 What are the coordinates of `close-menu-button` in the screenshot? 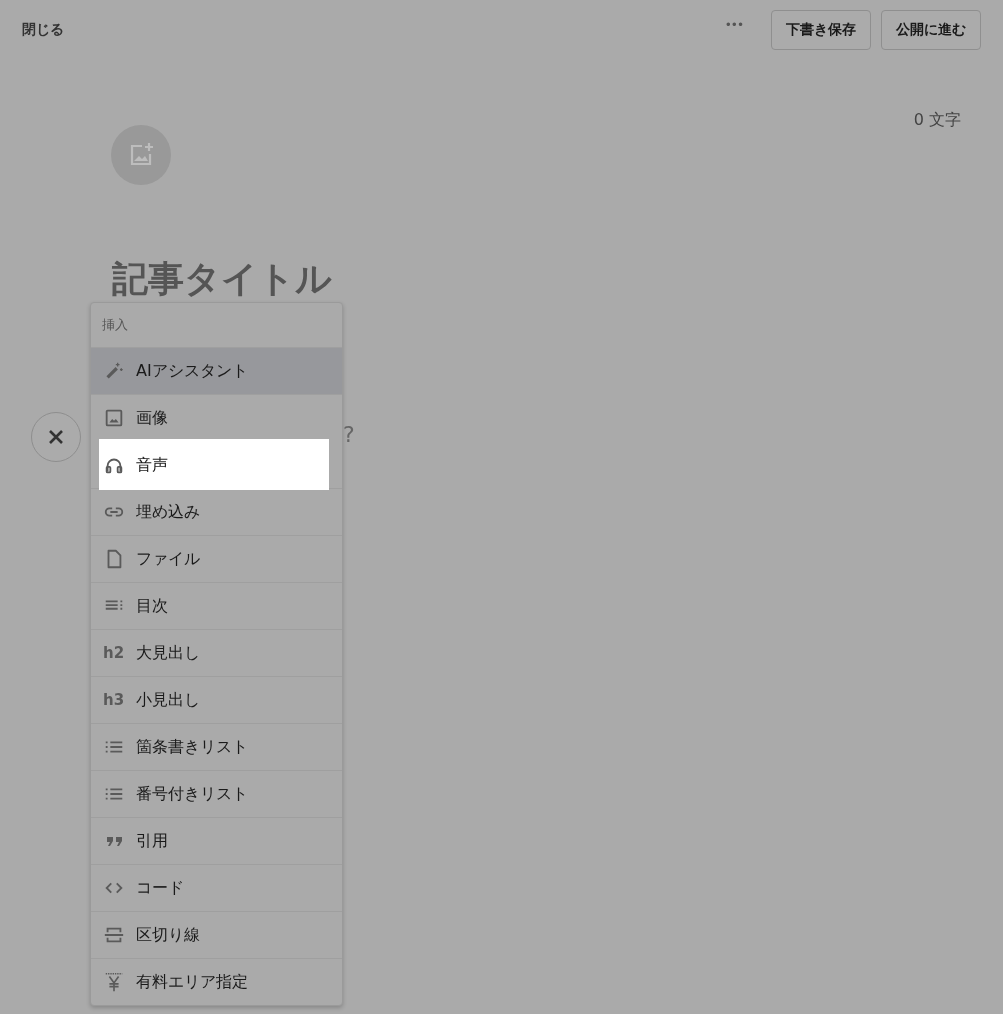 It's located at (56, 437).